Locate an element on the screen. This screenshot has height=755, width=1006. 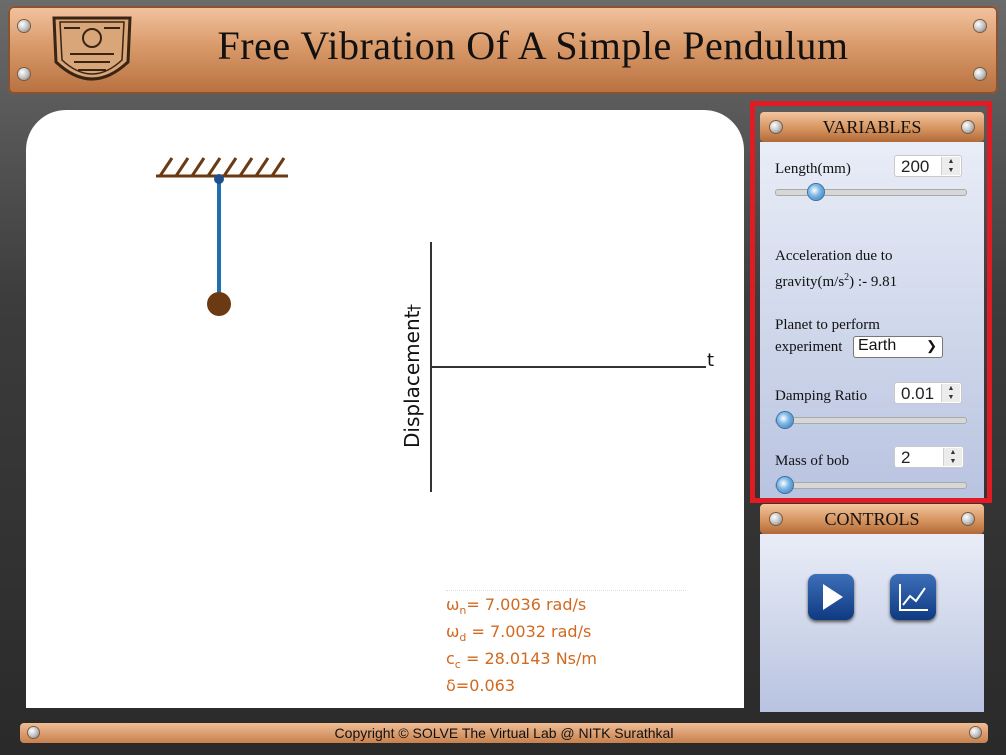
variables-header: VARIABLES is located at coordinates (872, 127).